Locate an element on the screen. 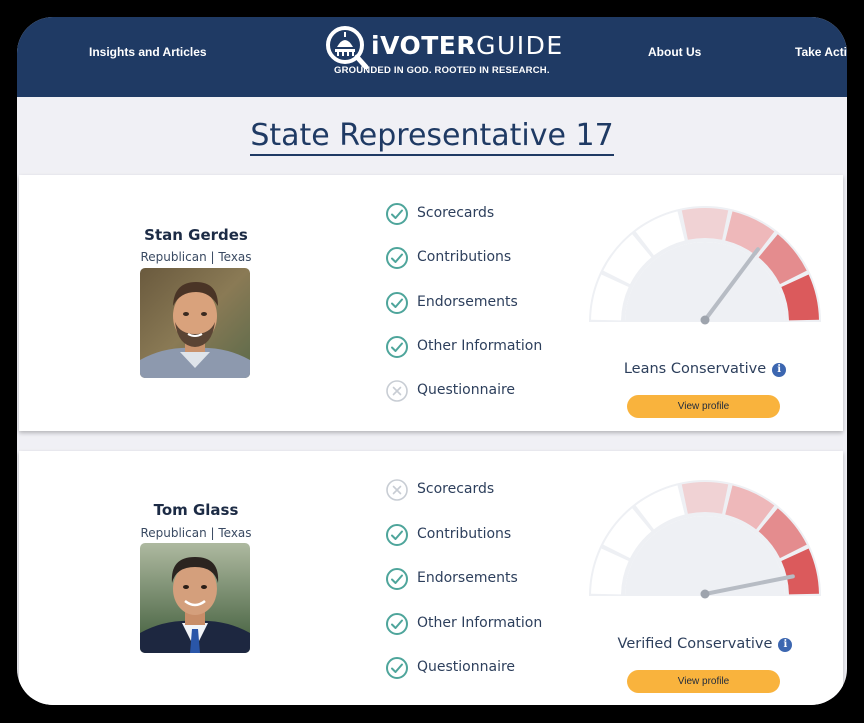 The width and height of the screenshot is (864, 723). nav-about-link: About Us is located at coordinates (674, 52).